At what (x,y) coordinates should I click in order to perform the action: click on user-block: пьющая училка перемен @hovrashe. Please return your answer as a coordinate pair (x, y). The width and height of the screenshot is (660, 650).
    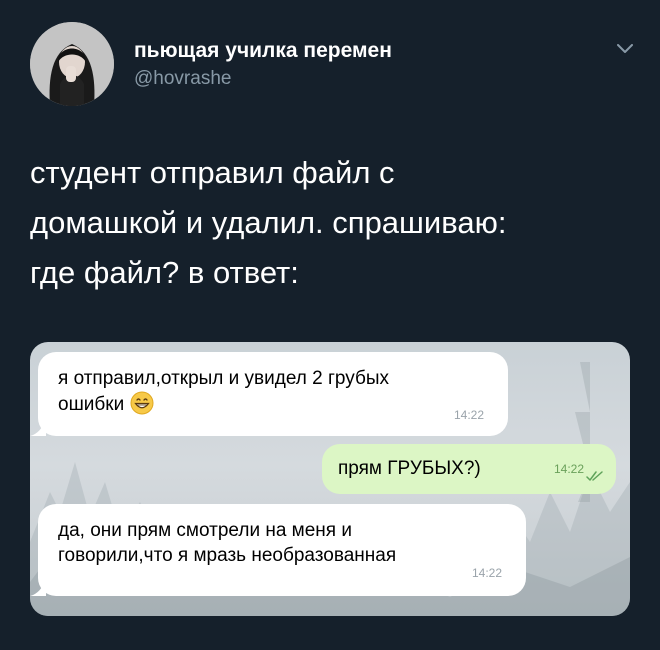
    Looking at the image, I should click on (263, 65).